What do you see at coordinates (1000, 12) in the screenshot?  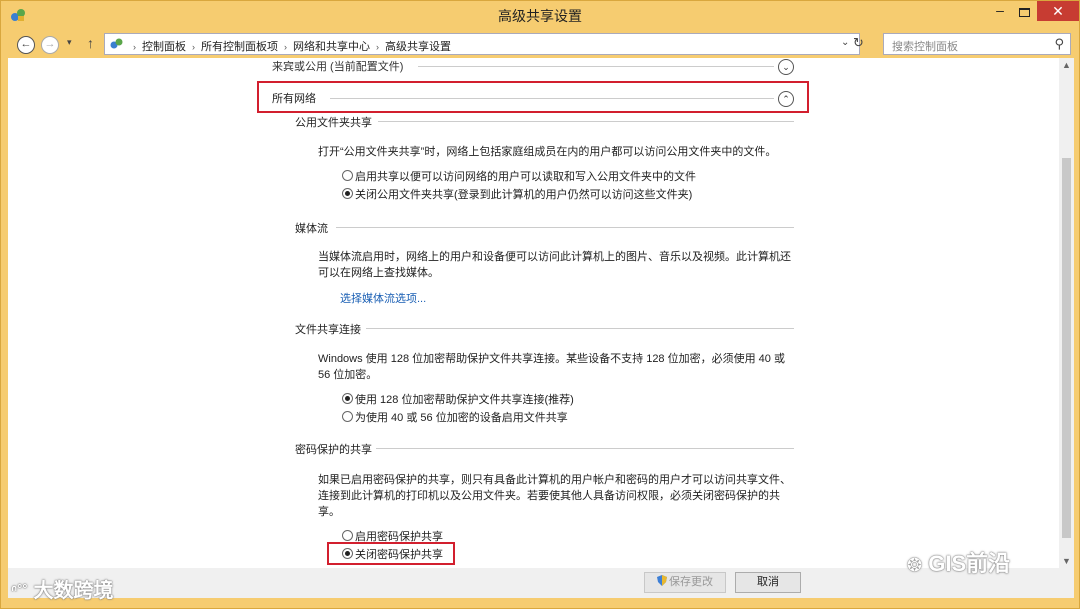 I see `minimize-button: ‒` at bounding box center [1000, 12].